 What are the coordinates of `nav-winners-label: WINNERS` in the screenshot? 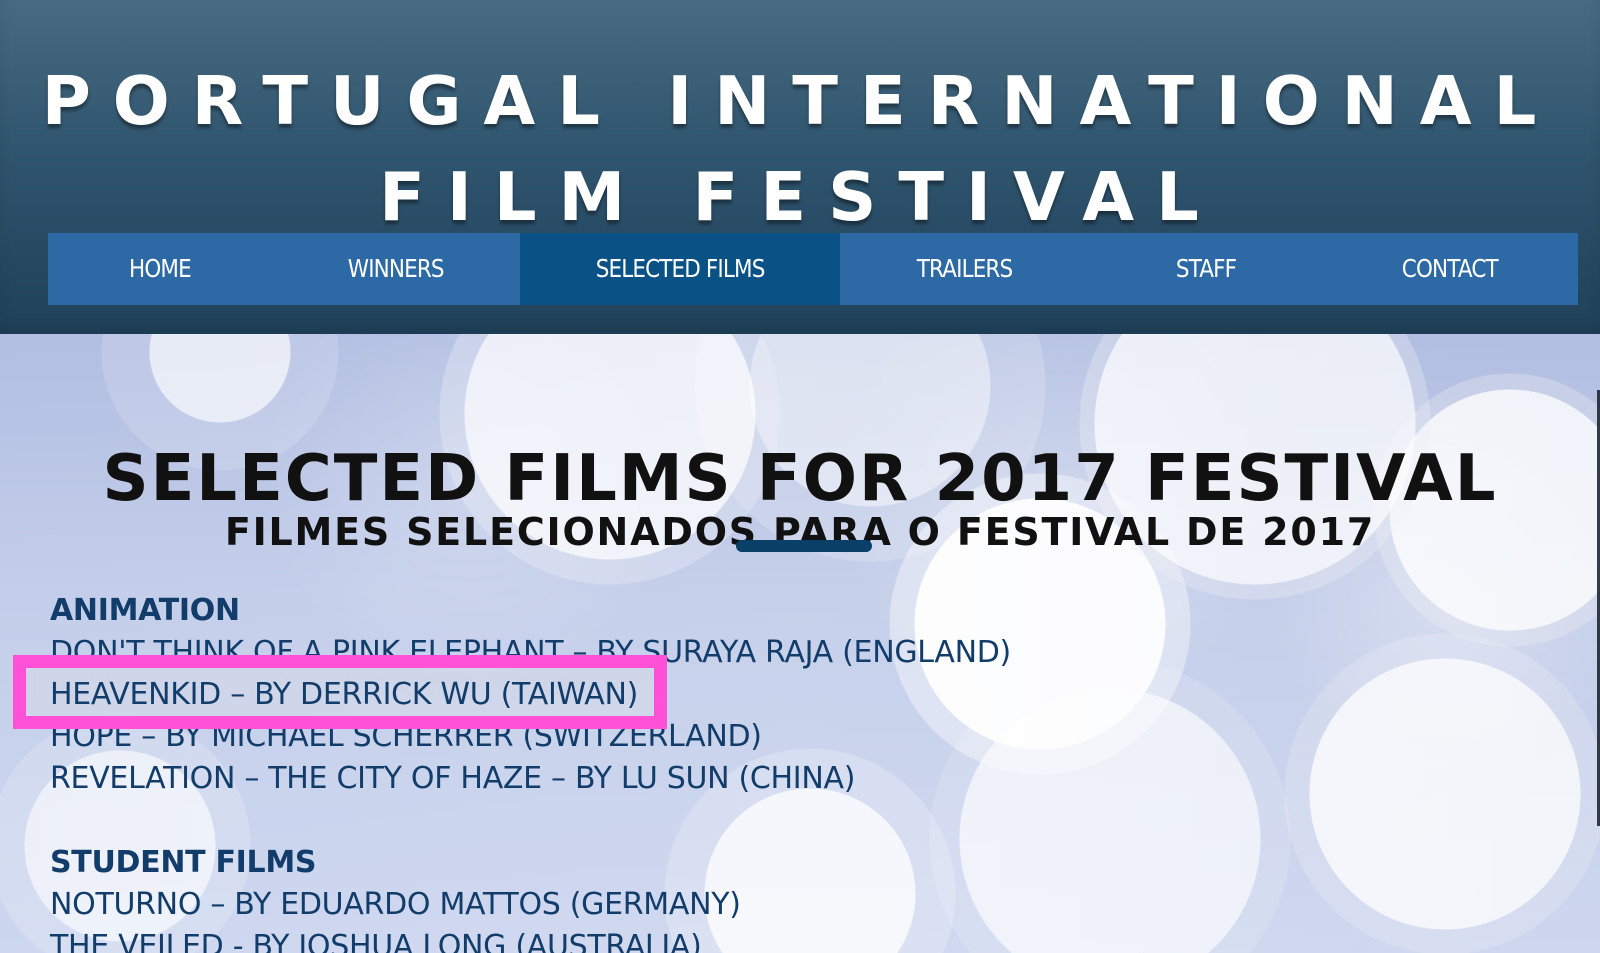 It's located at (396, 268).